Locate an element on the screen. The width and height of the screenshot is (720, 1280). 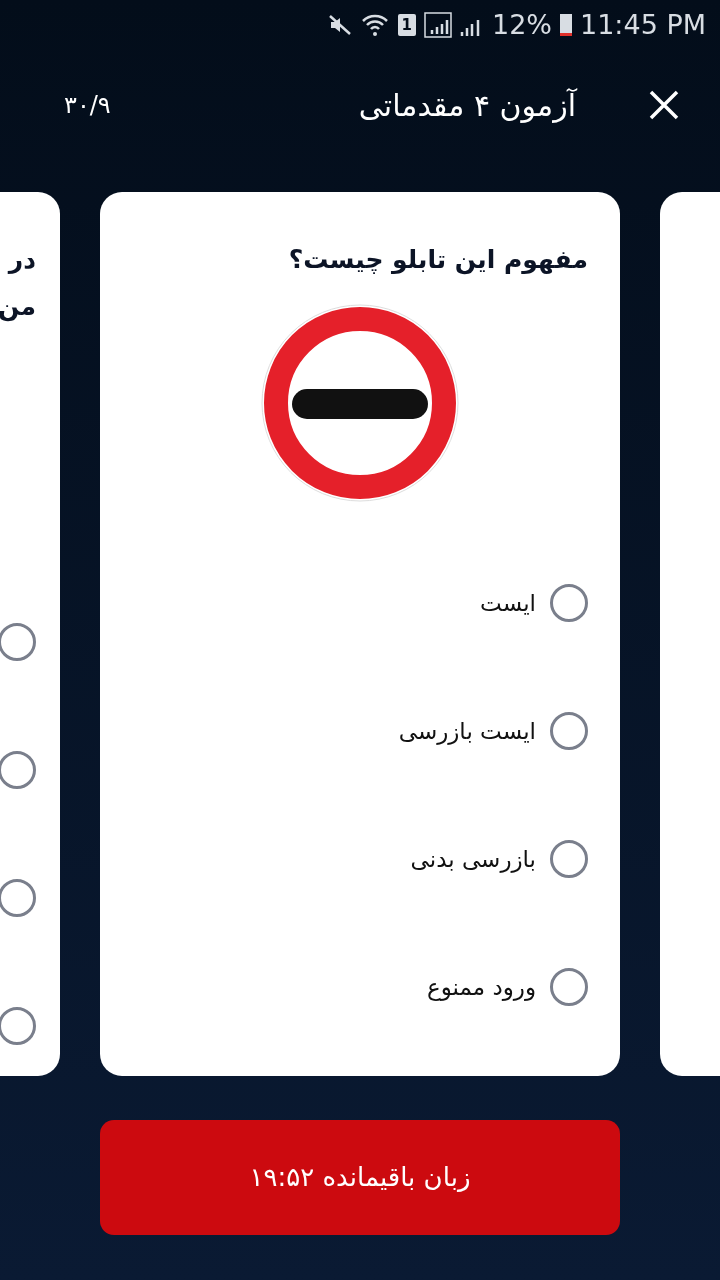
option-label: ایست is located at coordinates (508, 603).